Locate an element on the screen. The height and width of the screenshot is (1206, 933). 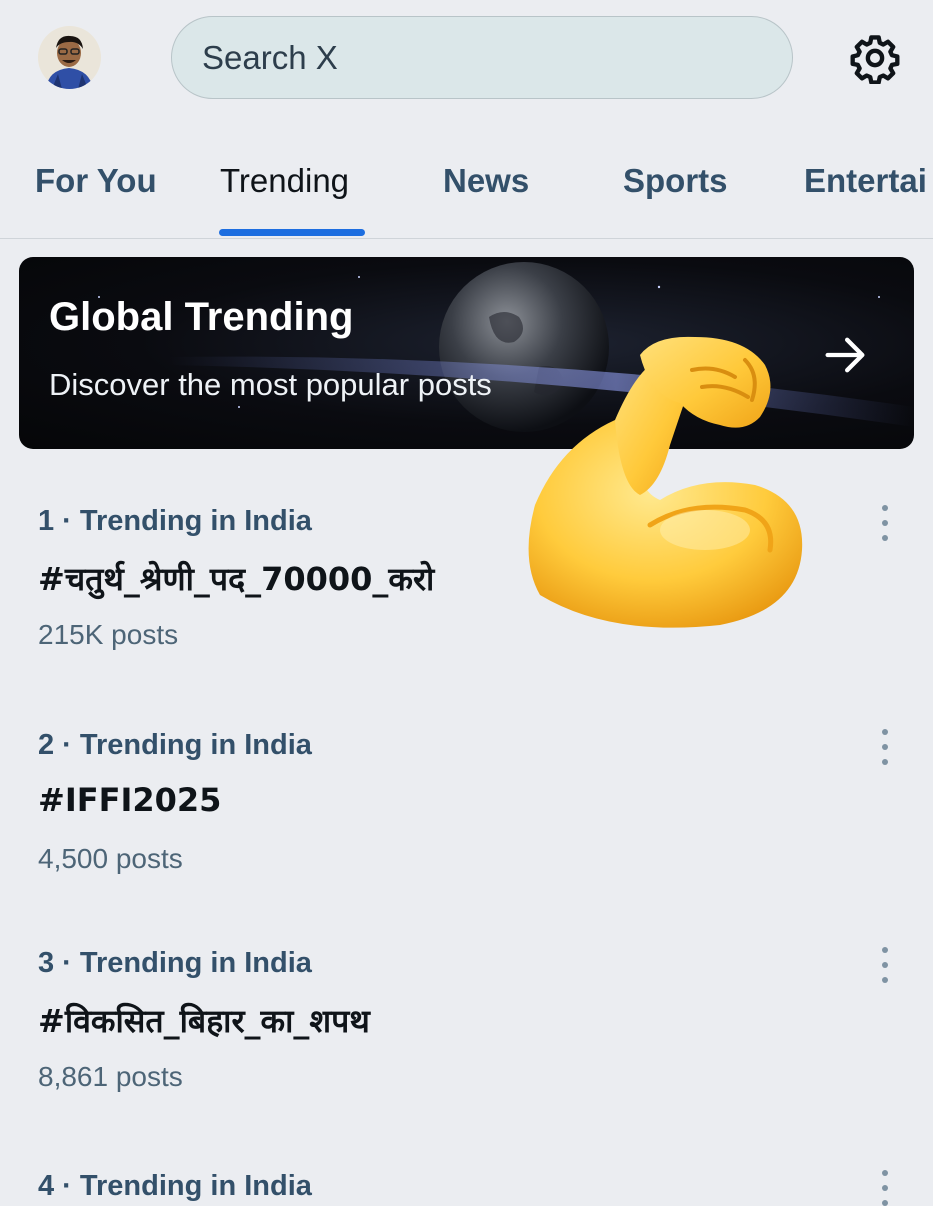
avatar is located at coordinates (69, 57).